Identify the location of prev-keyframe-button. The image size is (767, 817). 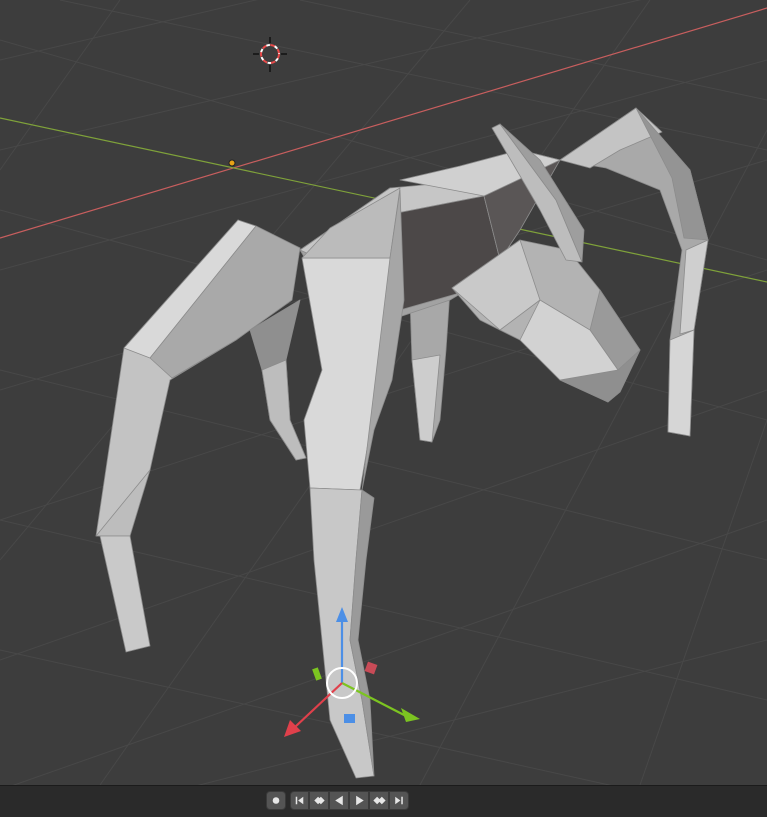
(319, 800).